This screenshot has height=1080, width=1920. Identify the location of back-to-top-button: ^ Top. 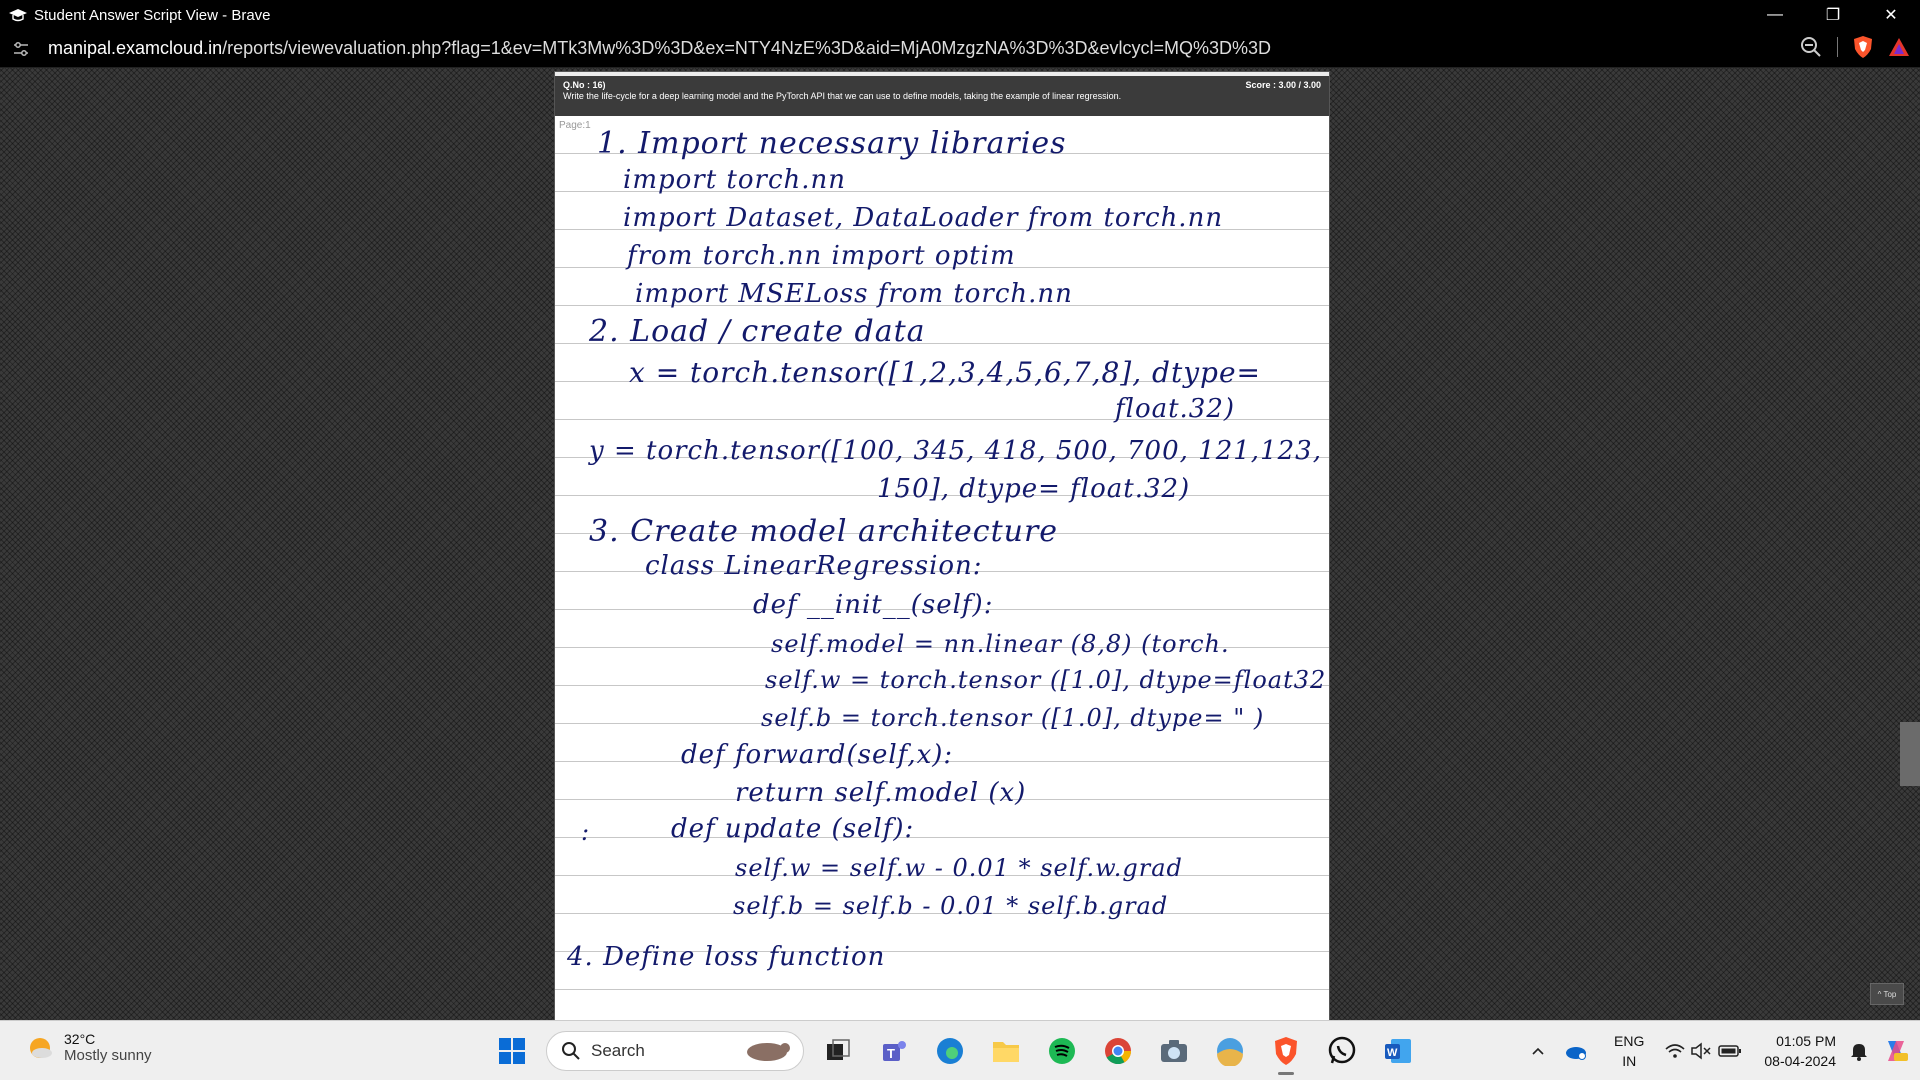
(1887, 994).